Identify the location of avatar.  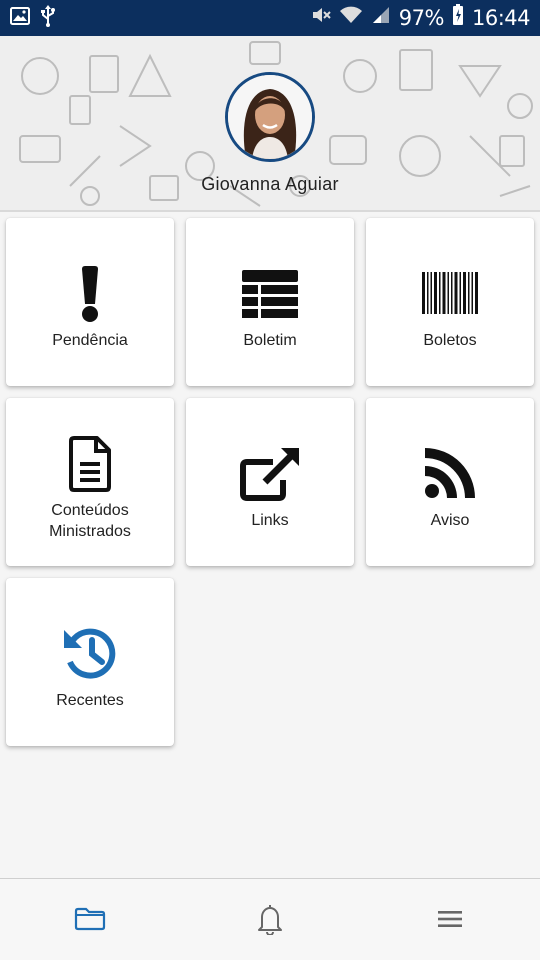
(270, 117).